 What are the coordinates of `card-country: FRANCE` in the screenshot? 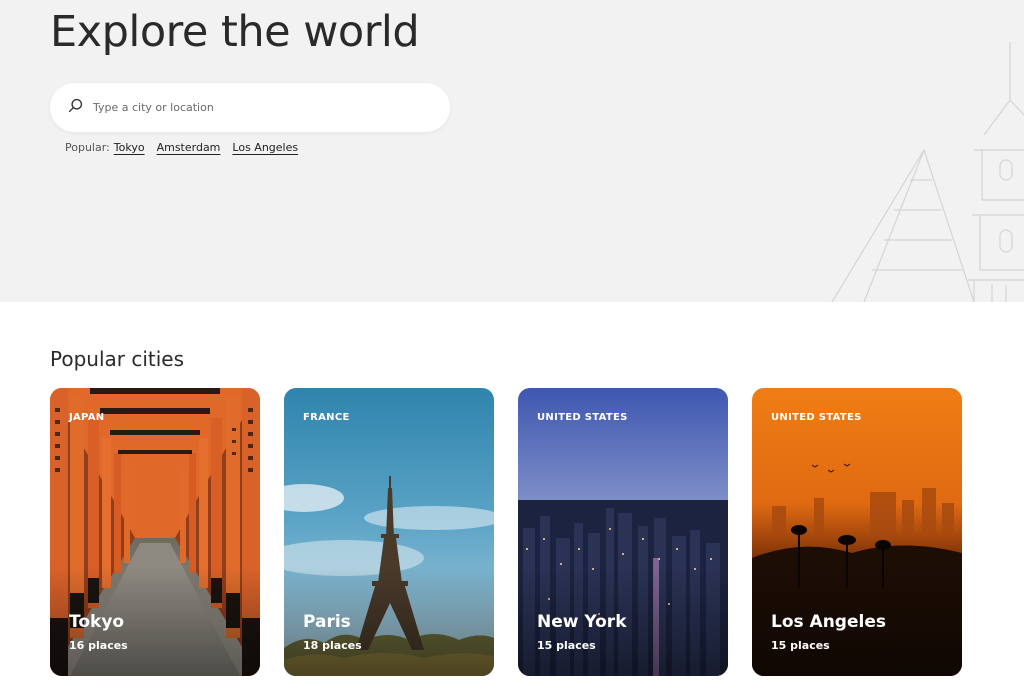 It's located at (326, 417).